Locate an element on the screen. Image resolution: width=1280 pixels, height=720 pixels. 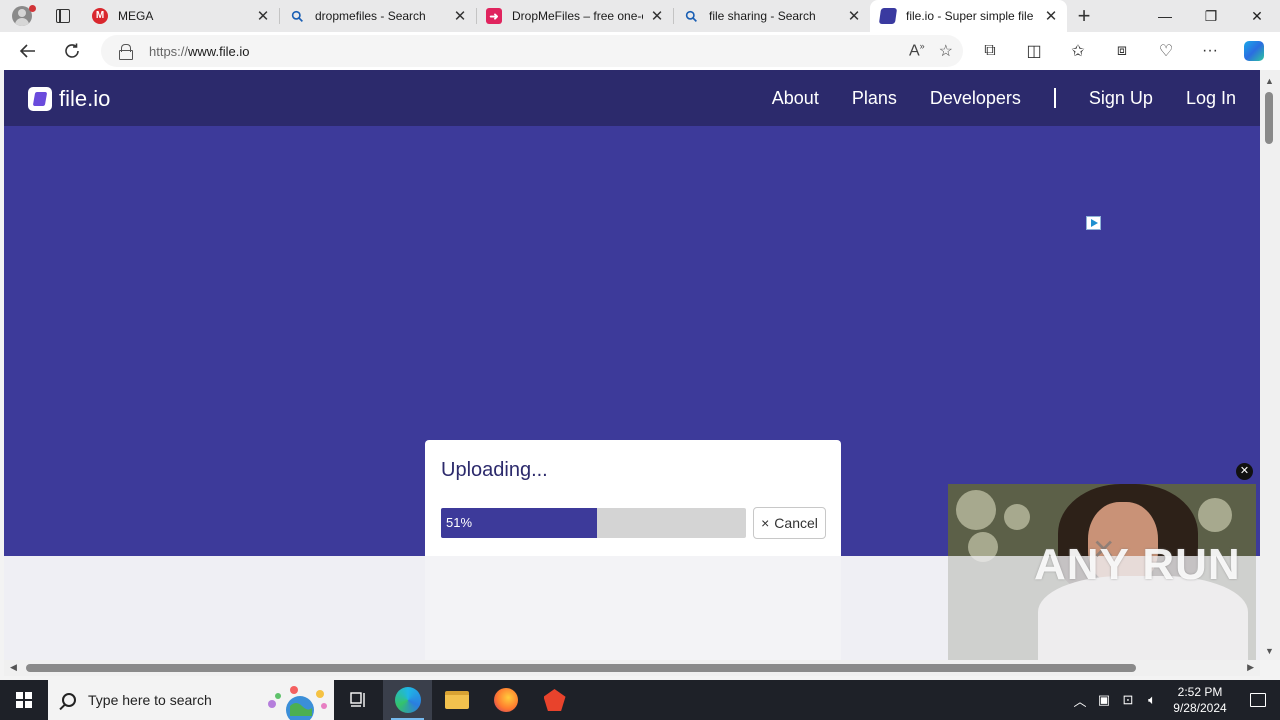
anyrun-icon is located at coordinates (554, 700).